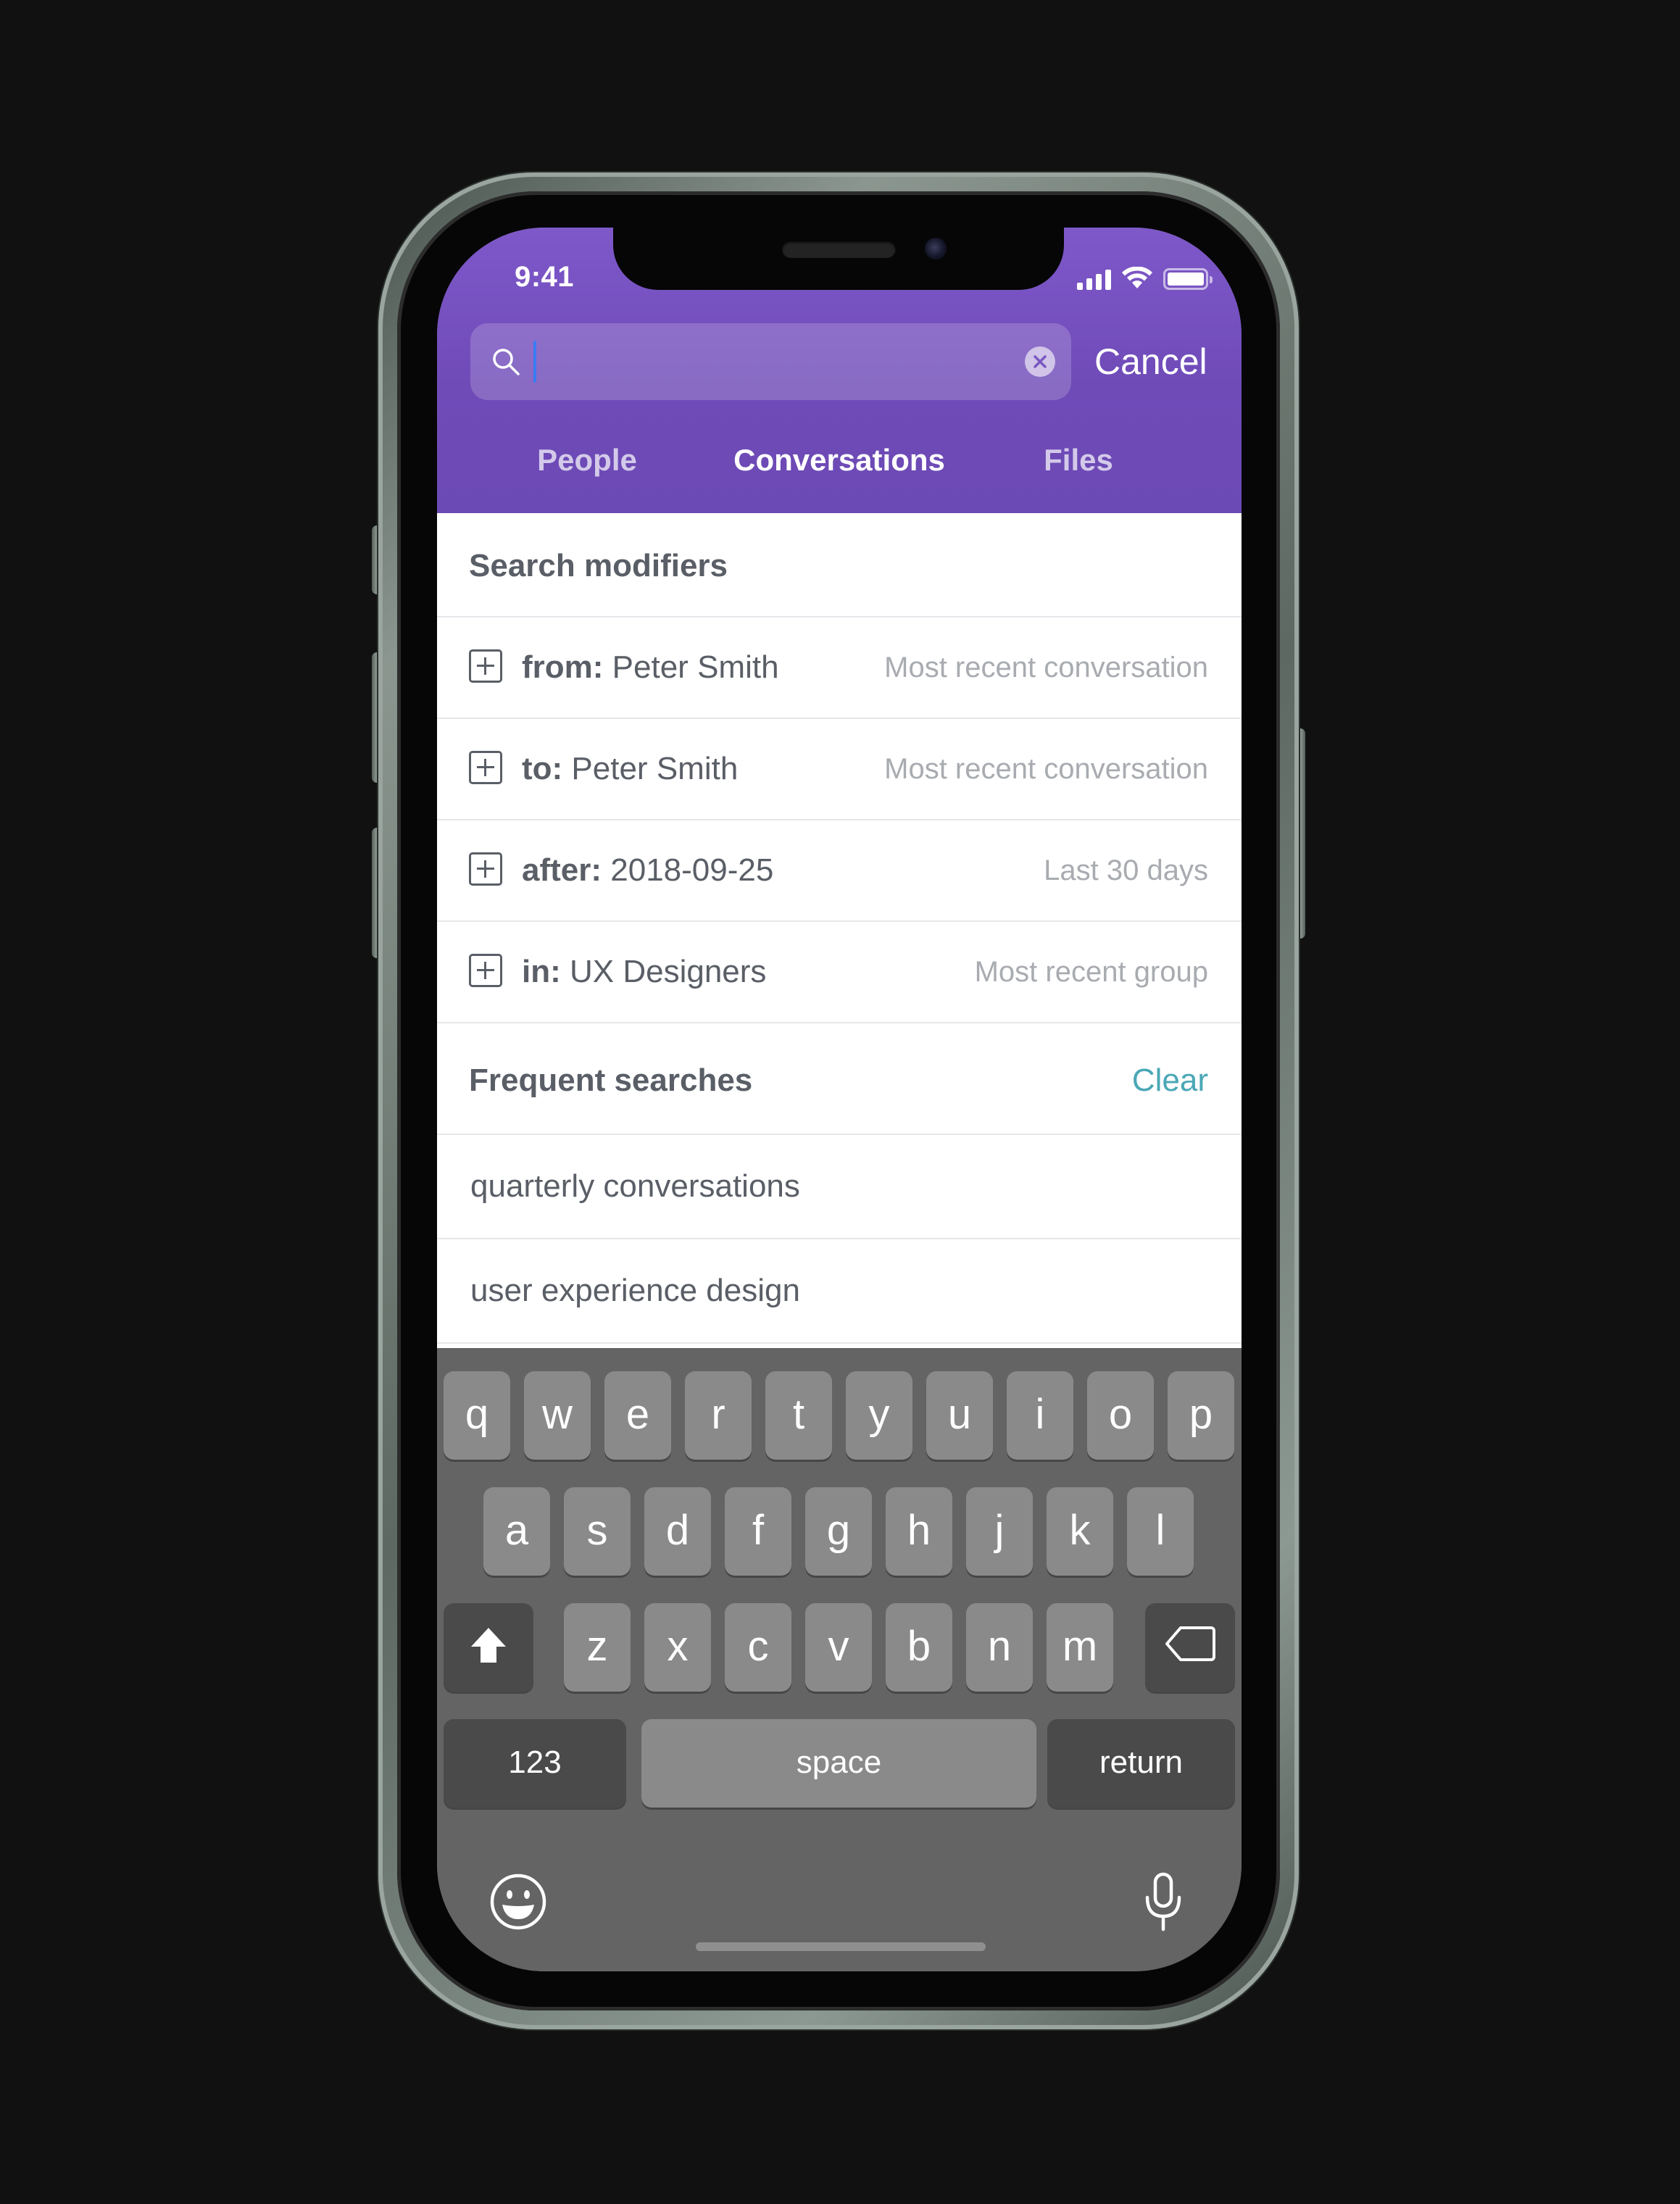 This screenshot has height=2204, width=1680. What do you see at coordinates (1080, 1531) in the screenshot?
I see `key-k: k` at bounding box center [1080, 1531].